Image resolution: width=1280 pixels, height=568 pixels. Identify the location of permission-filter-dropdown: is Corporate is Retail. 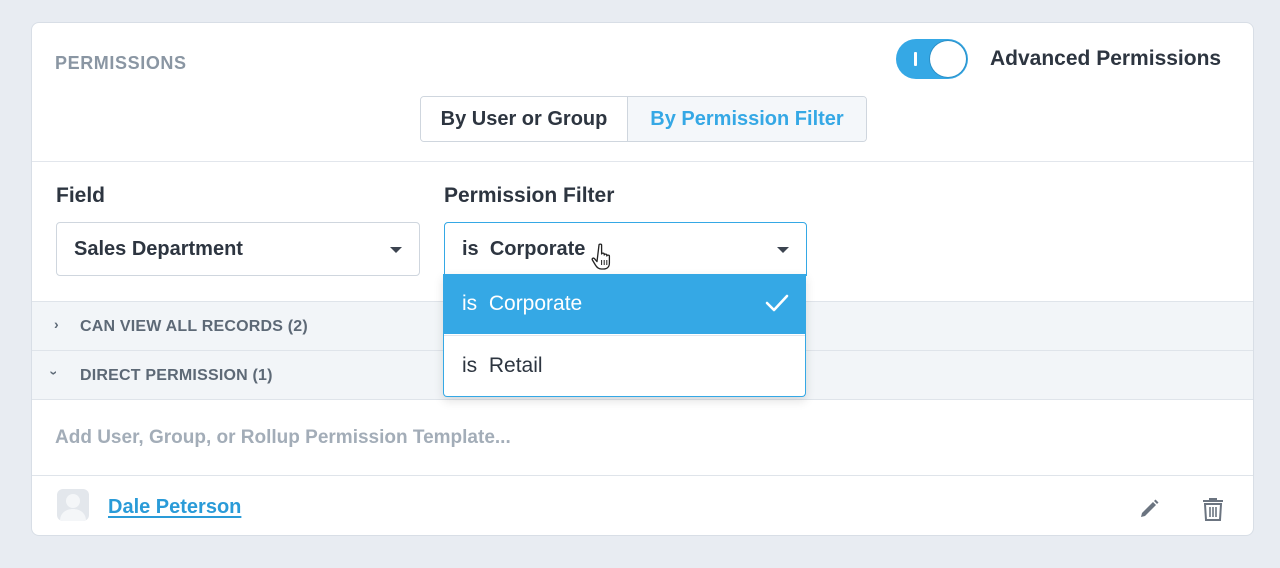
(624, 335).